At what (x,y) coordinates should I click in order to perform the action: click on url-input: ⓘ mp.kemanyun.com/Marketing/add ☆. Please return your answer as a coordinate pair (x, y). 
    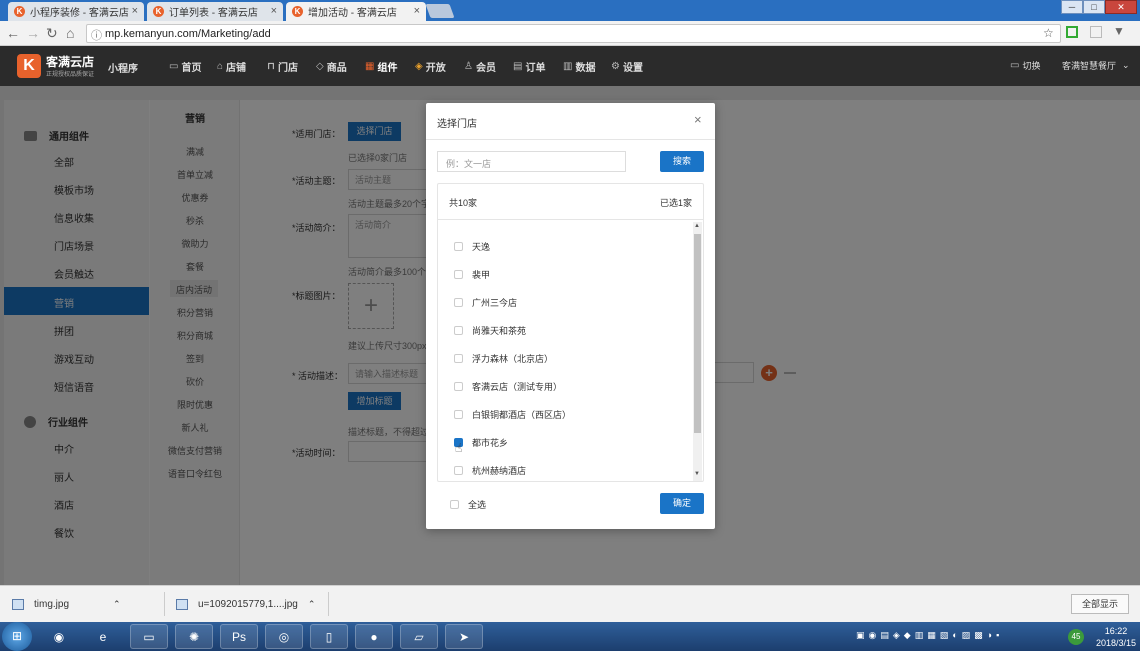
    Looking at the image, I should click on (573, 33).